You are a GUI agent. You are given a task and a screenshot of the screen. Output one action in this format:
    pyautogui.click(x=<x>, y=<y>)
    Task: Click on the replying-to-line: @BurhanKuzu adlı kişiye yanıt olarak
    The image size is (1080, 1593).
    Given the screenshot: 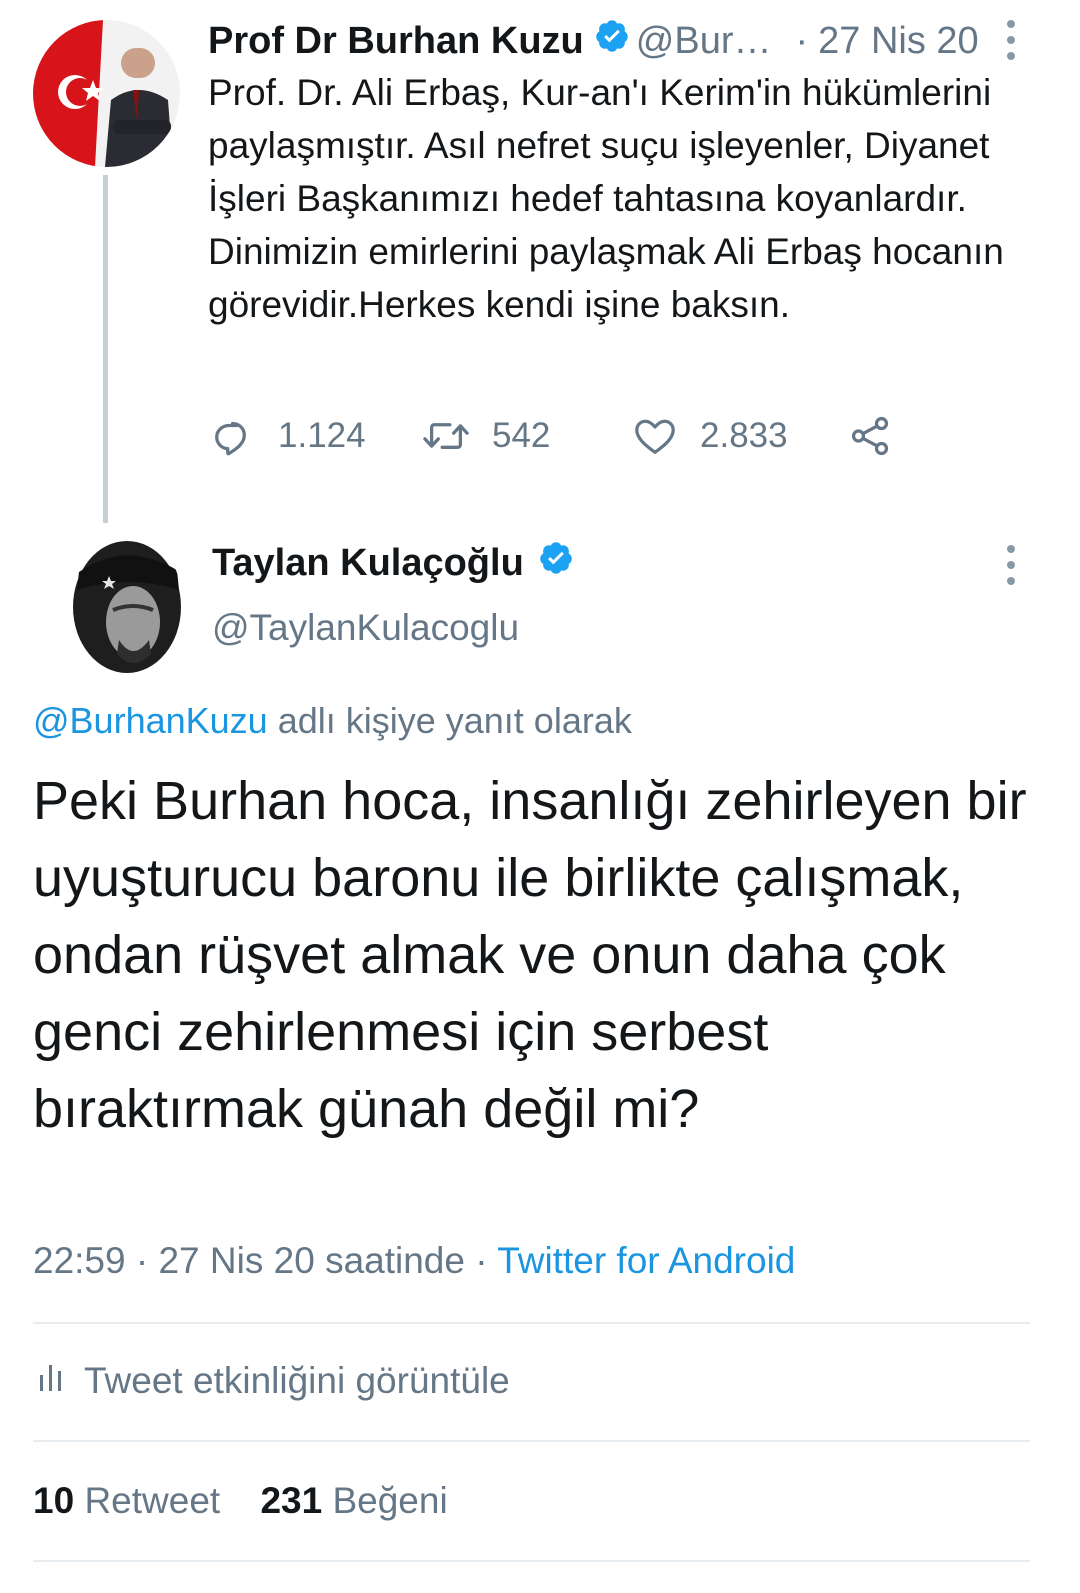 What is the action you would take?
    pyautogui.click(x=332, y=721)
    